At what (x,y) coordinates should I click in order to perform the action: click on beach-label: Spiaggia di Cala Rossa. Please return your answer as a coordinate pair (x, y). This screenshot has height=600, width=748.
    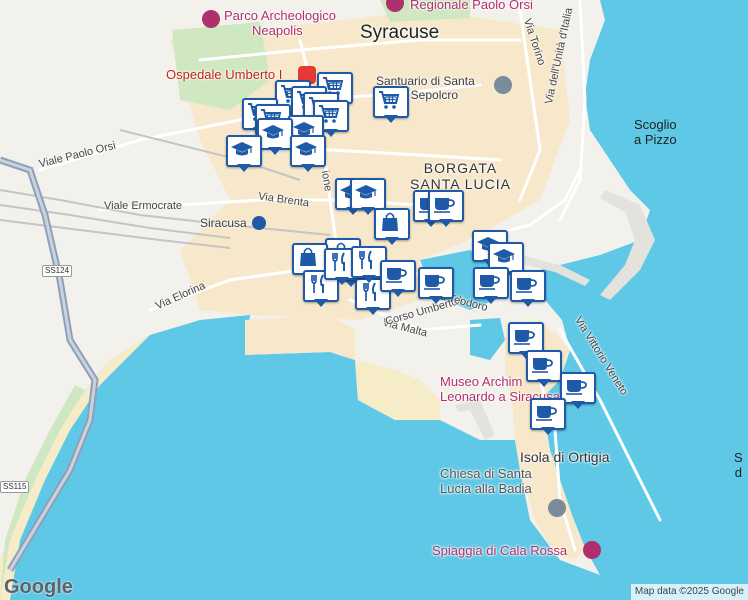
    Looking at the image, I should click on (500, 550).